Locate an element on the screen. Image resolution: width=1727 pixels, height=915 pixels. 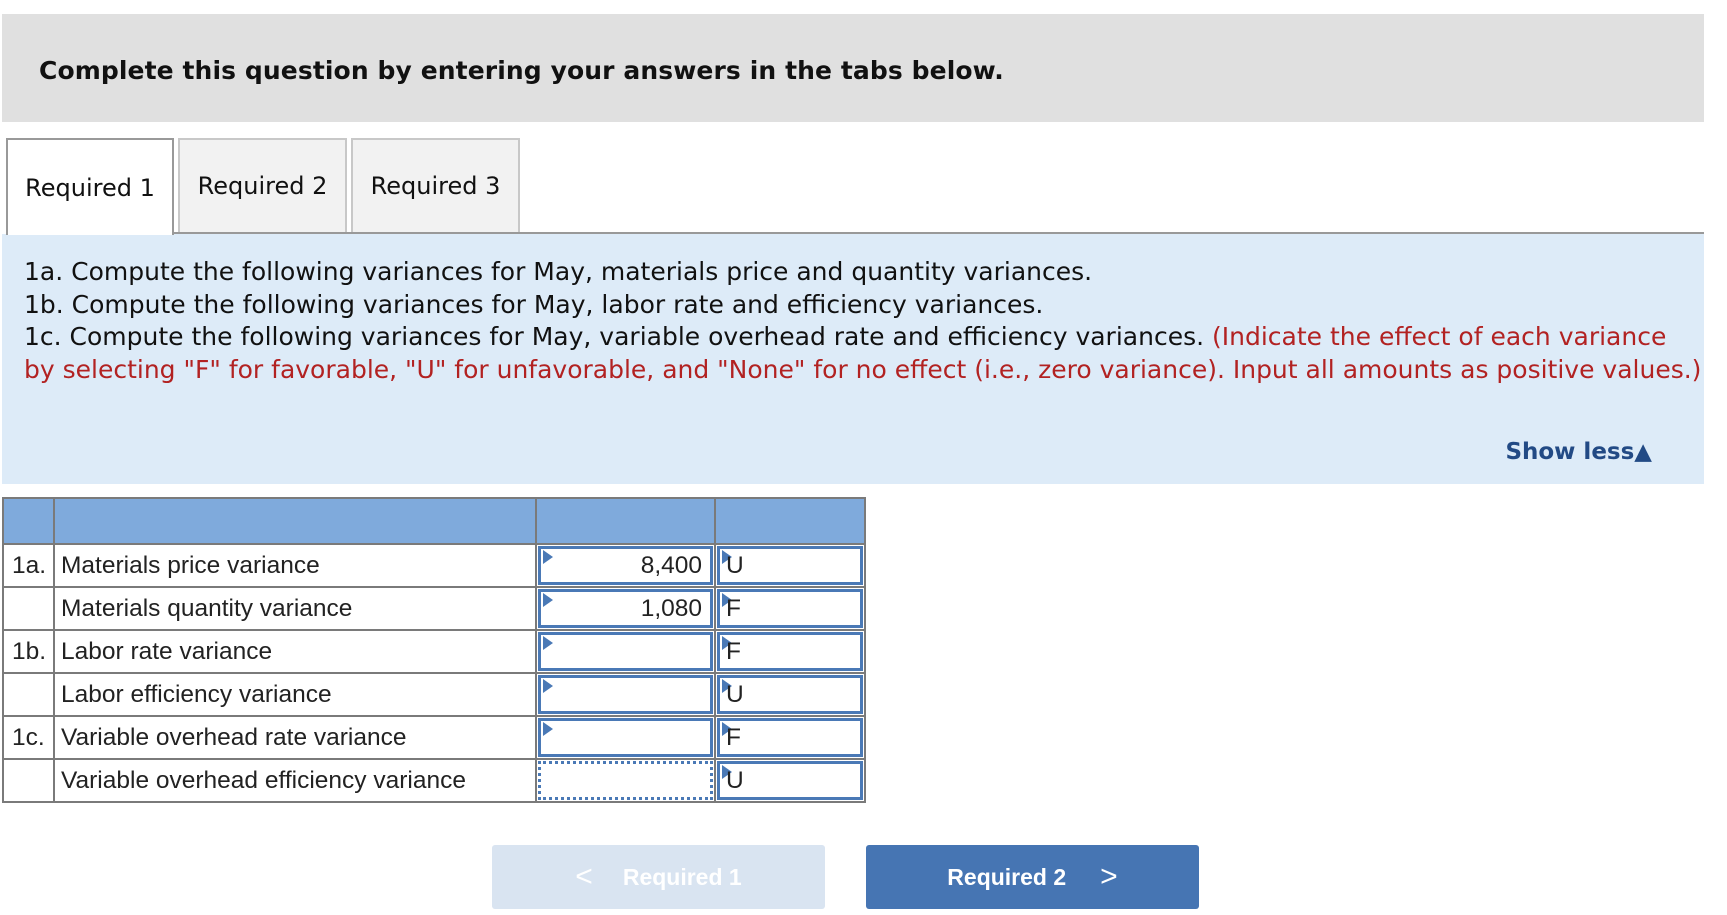
header-cell-effect is located at coordinates (790, 521).